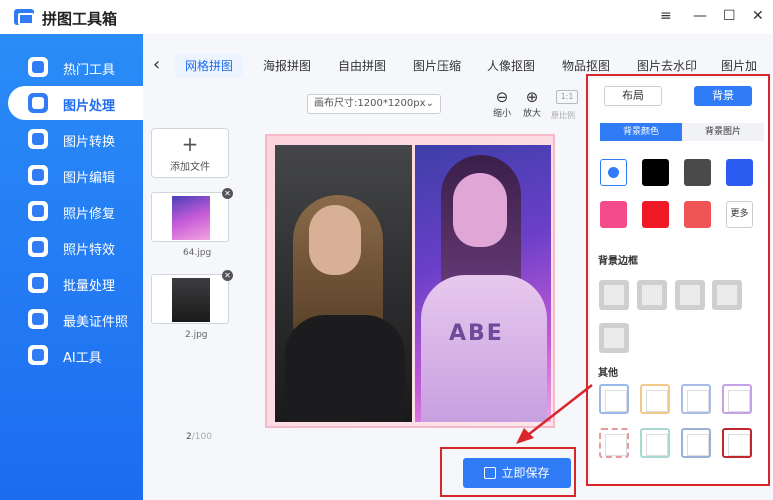 The image size is (773, 500). I want to click on canvas-size-select: 画布尺寸:1200*1200px ⌄, so click(374, 104).